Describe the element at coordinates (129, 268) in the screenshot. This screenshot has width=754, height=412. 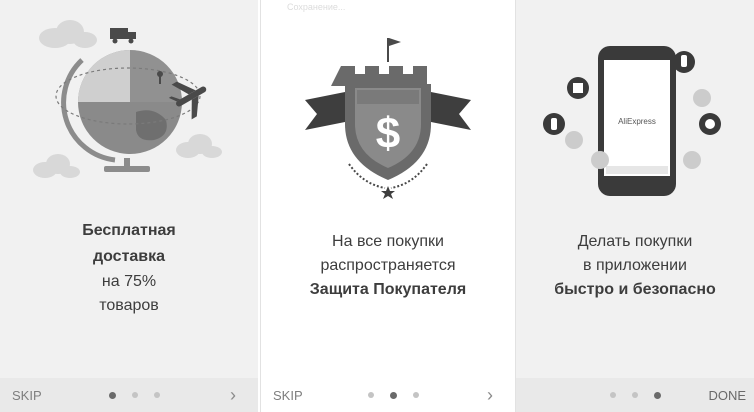
I see `delivery-caption: Бесплатная доставка на 75% товаров` at that location.